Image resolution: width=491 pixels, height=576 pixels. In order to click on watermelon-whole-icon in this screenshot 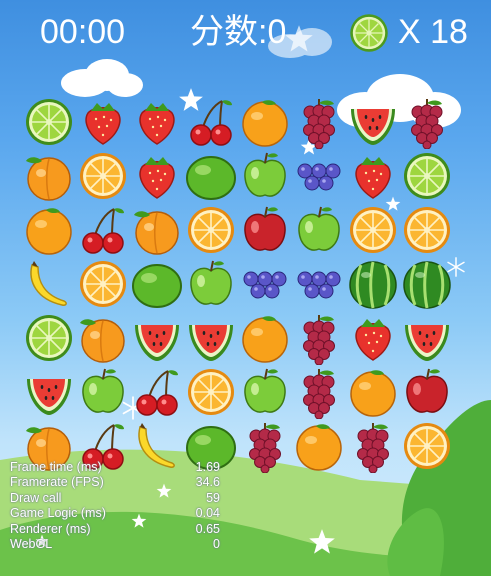, I will do `click(373, 285)`.